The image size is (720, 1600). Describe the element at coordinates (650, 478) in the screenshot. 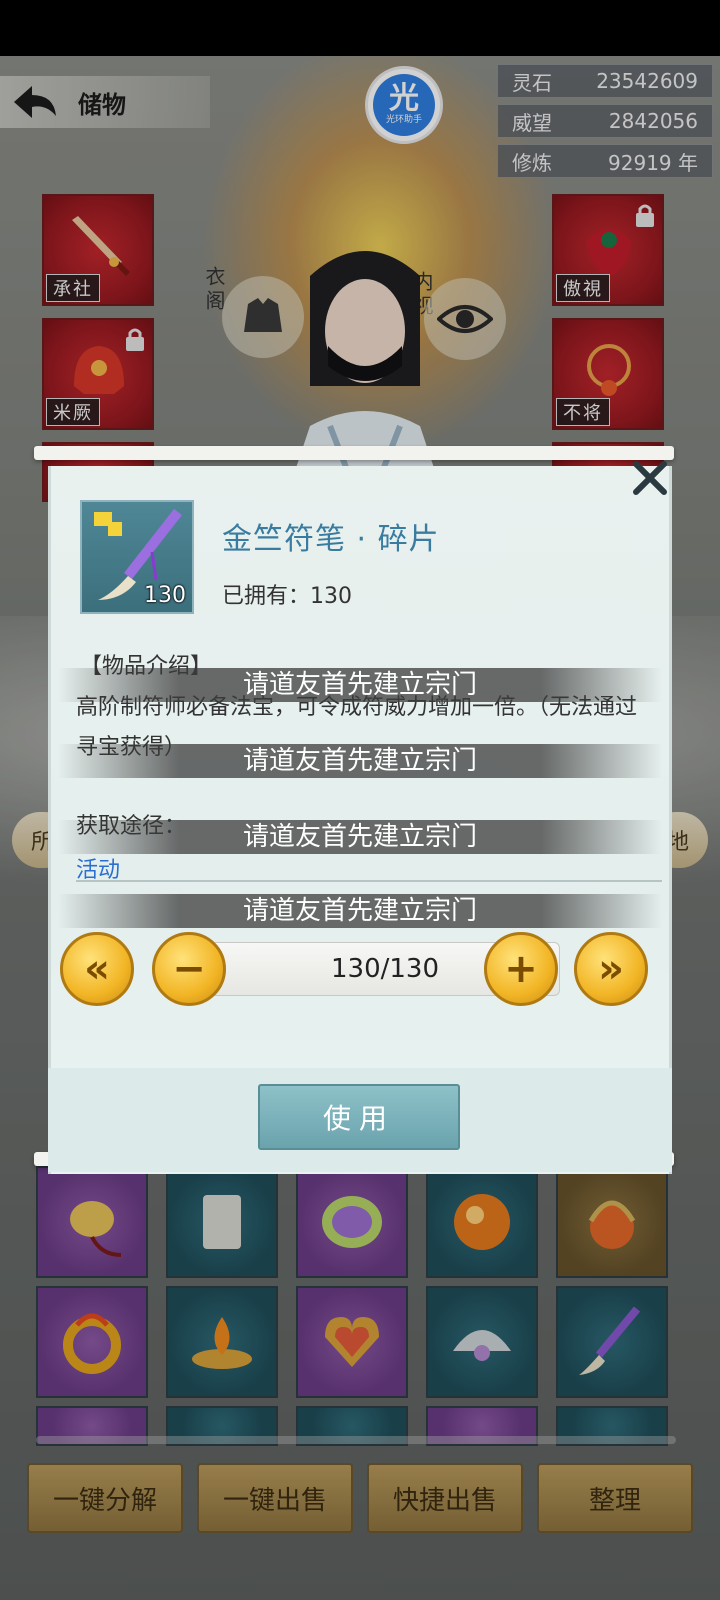

I see `close-icon` at that location.